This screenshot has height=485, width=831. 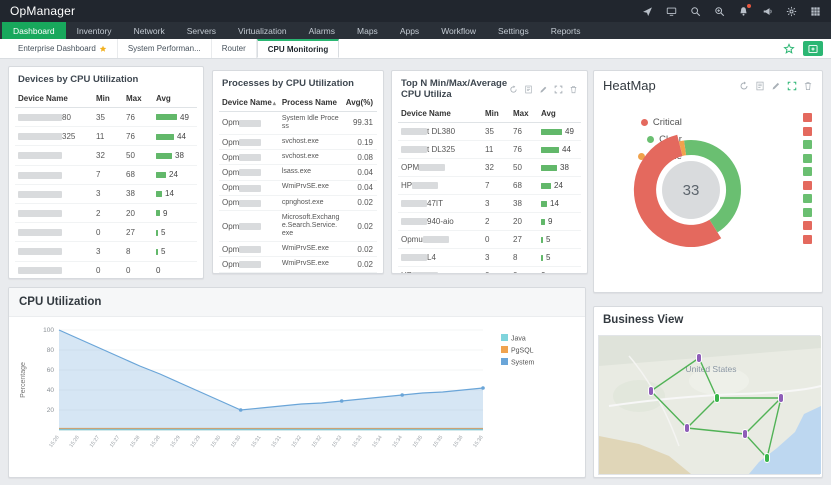 I want to click on device-row: 385, so click(x=106, y=251).